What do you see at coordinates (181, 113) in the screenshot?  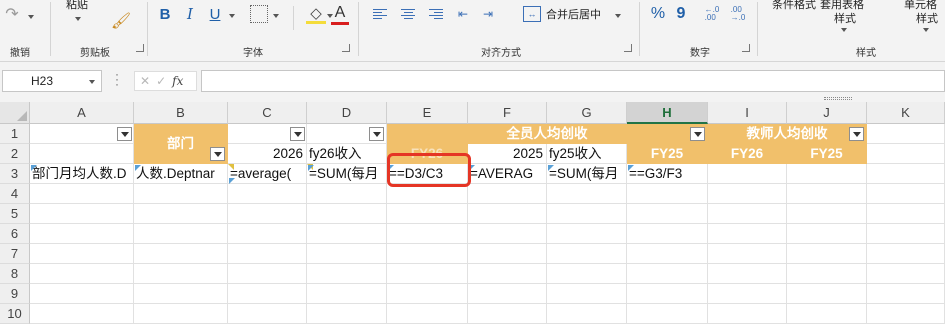 I see `column-header-b: B` at bounding box center [181, 113].